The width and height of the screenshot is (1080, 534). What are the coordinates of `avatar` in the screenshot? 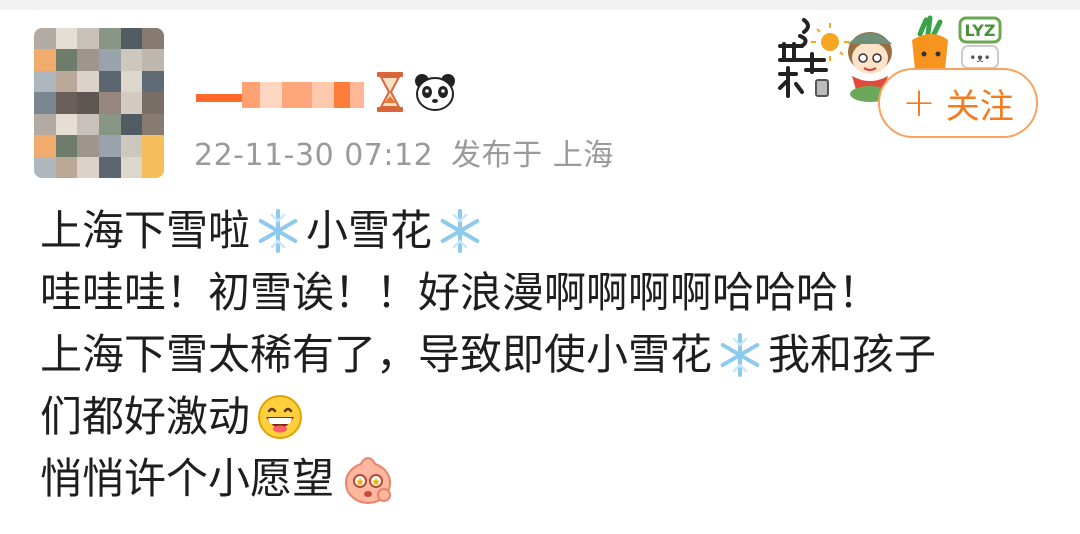 It's located at (99, 103).